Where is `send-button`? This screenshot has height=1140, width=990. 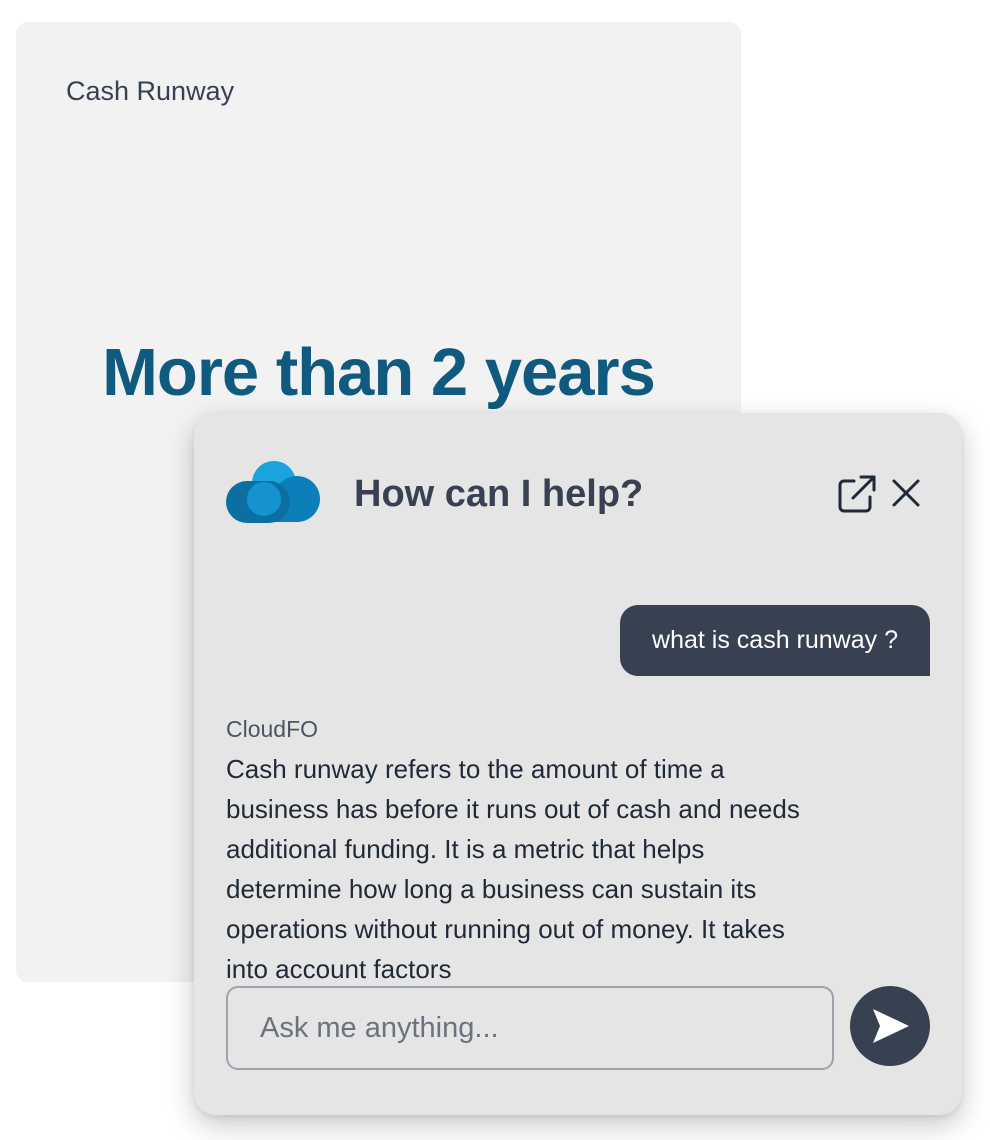 send-button is located at coordinates (890, 1026).